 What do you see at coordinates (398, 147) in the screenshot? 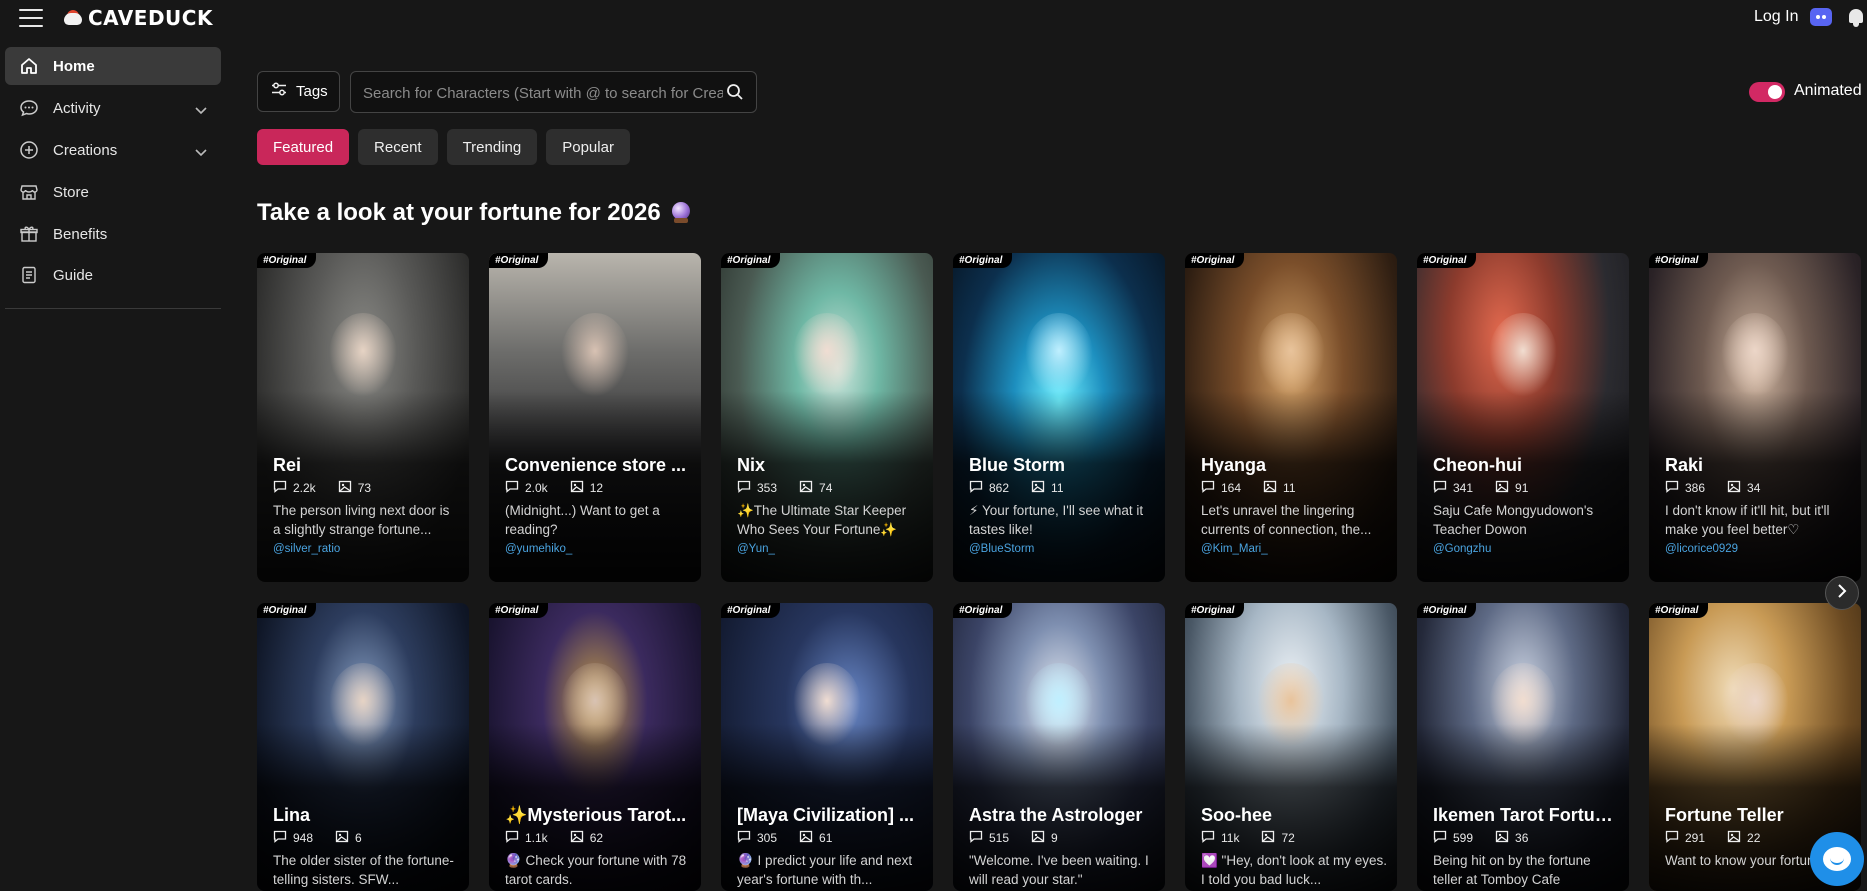
I see `tab-recent: Recent` at bounding box center [398, 147].